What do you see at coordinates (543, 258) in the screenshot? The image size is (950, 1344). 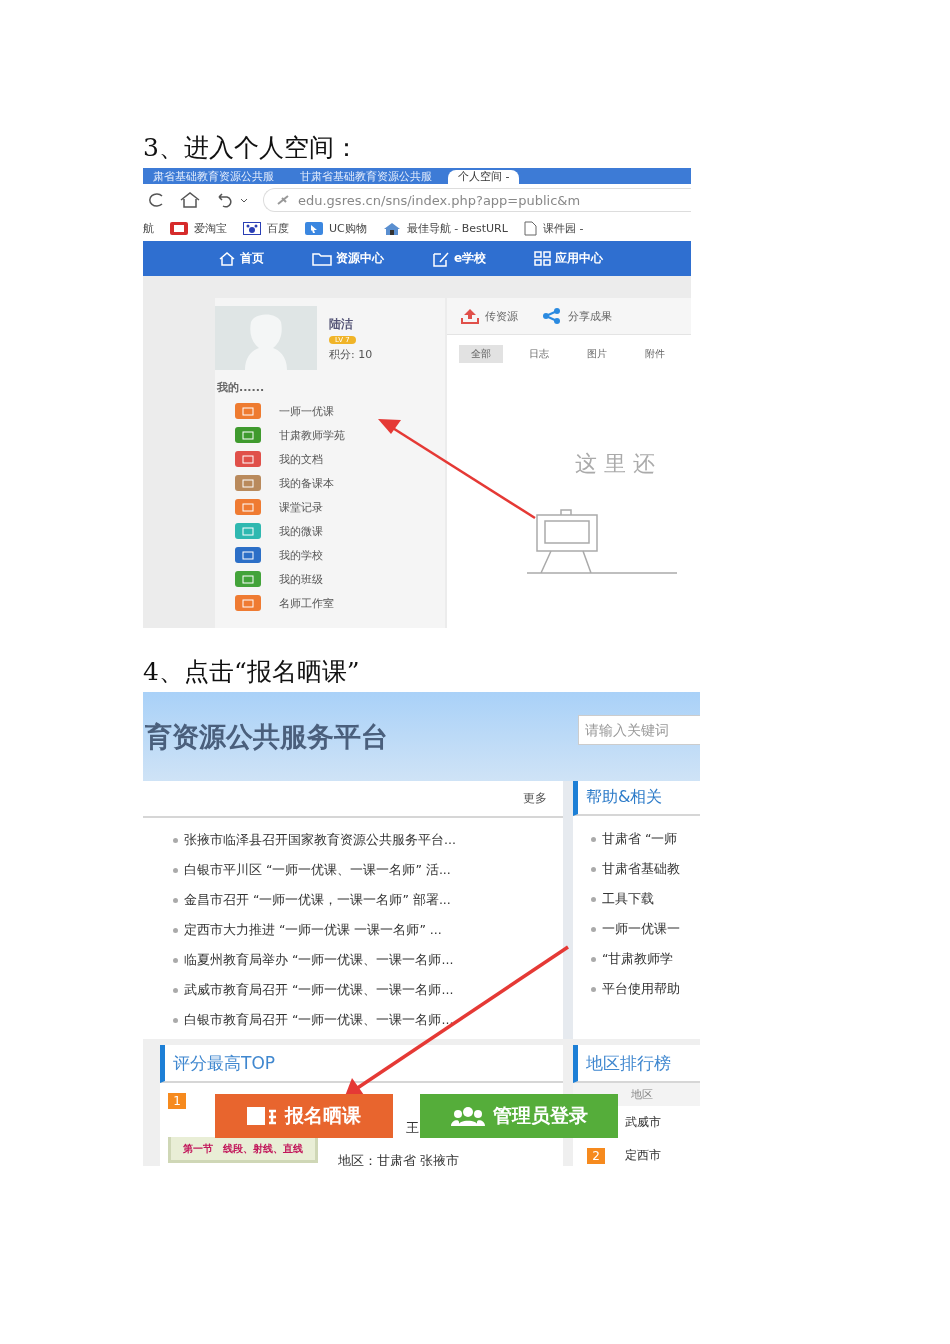 I see `grid-icon` at bounding box center [543, 258].